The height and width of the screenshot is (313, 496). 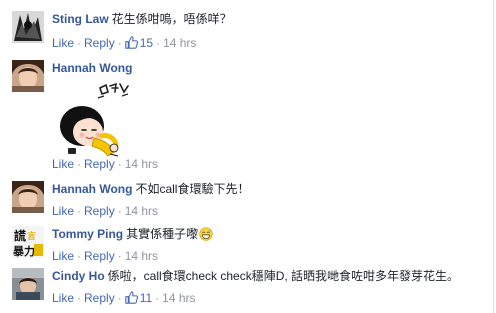 I want to click on scroll-edge-divider, so click(x=493, y=156).